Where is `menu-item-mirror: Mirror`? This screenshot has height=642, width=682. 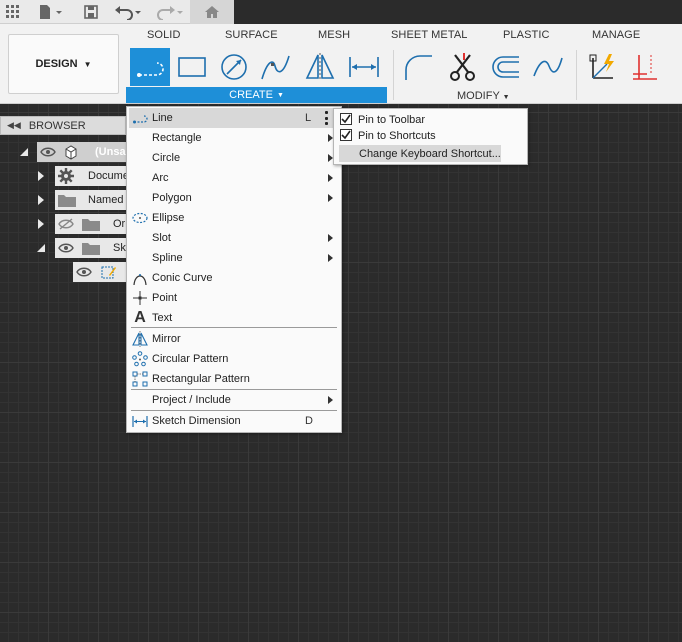
menu-item-mirror: Mirror is located at coordinates (234, 339).